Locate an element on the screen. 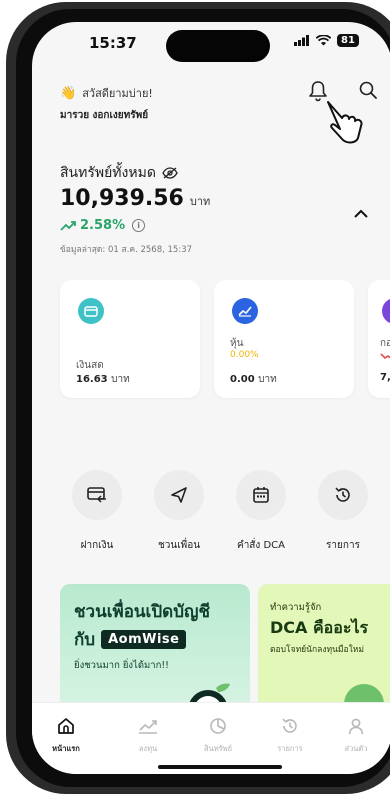 This screenshot has width=390, height=797. promo-subtitle: ตอบโจทย์นักลงทุนมือใหม่ is located at coordinates (317, 650).